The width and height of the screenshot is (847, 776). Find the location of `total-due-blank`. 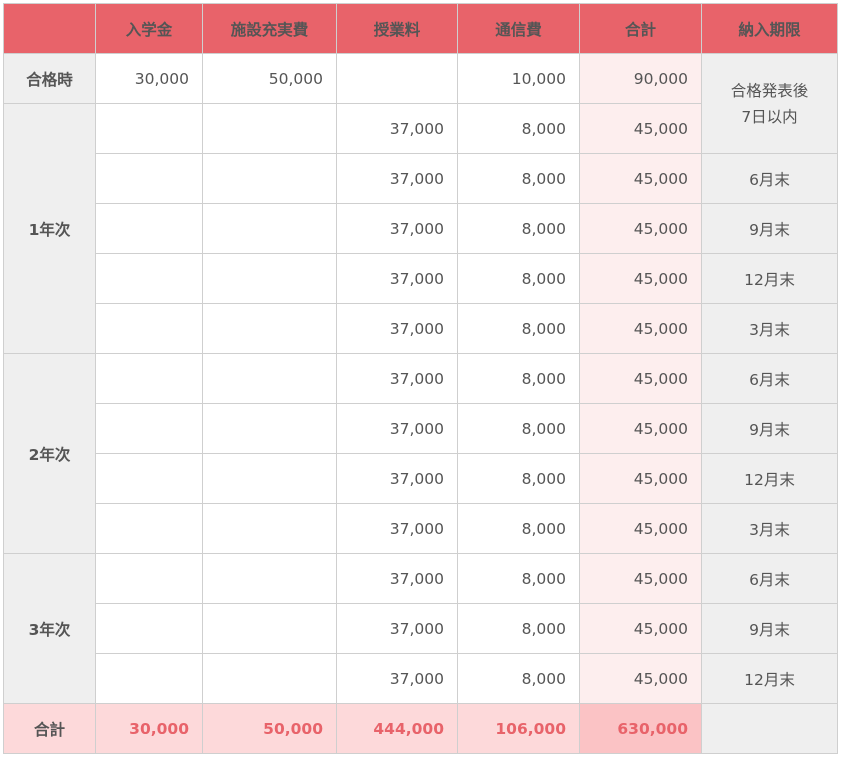

total-due-blank is located at coordinates (769, 728).